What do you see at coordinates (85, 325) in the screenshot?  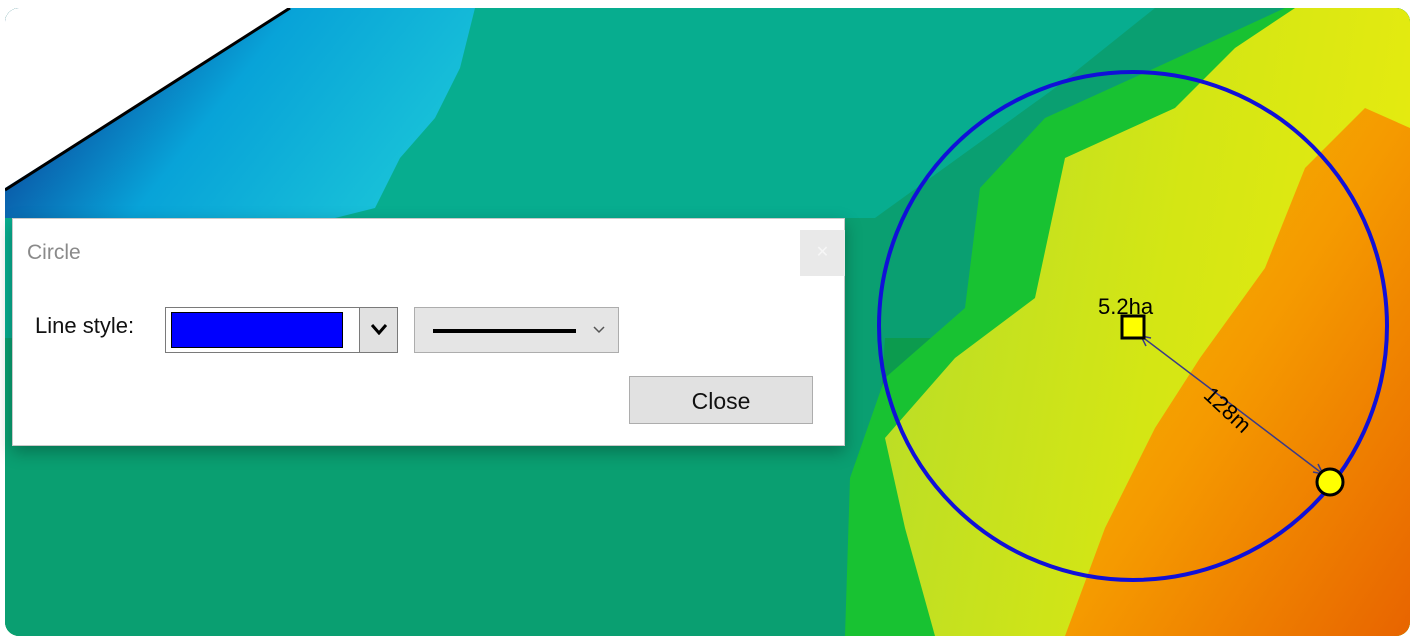 I see `line-style-label: Line style:` at bounding box center [85, 325].